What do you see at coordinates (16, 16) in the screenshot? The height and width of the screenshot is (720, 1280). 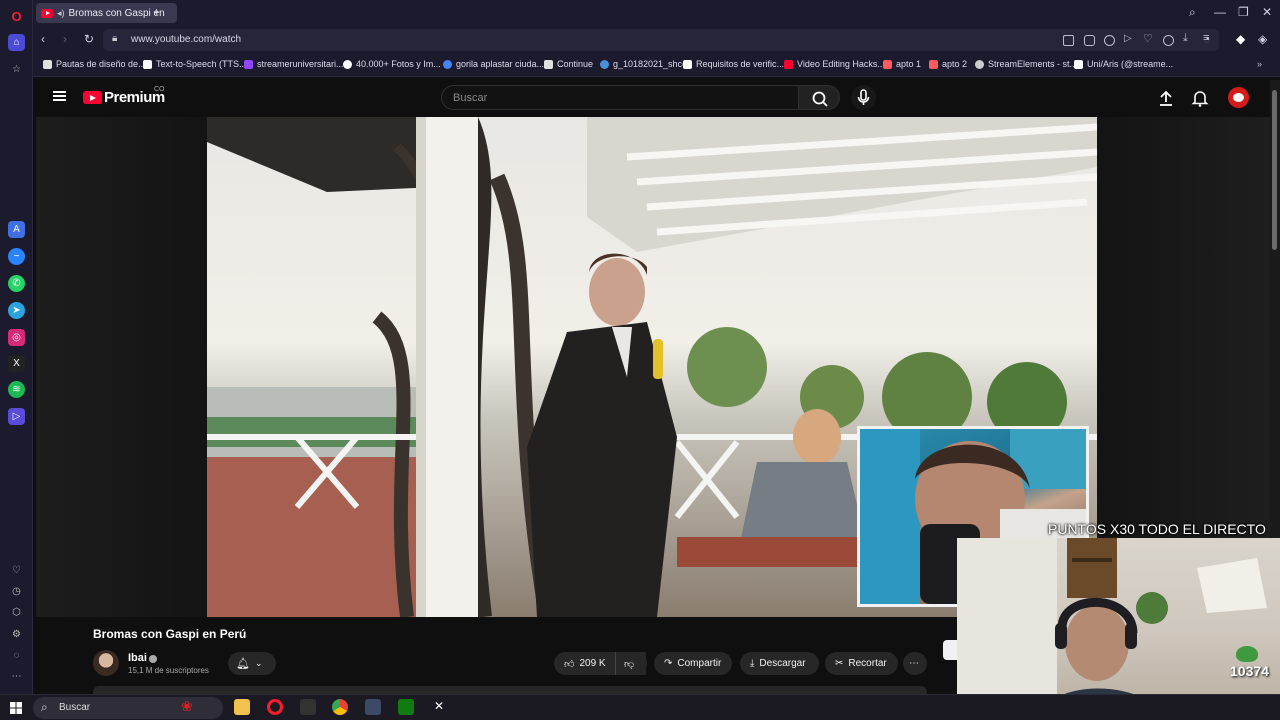 I see `opera-logo-icon: O` at bounding box center [16, 16].